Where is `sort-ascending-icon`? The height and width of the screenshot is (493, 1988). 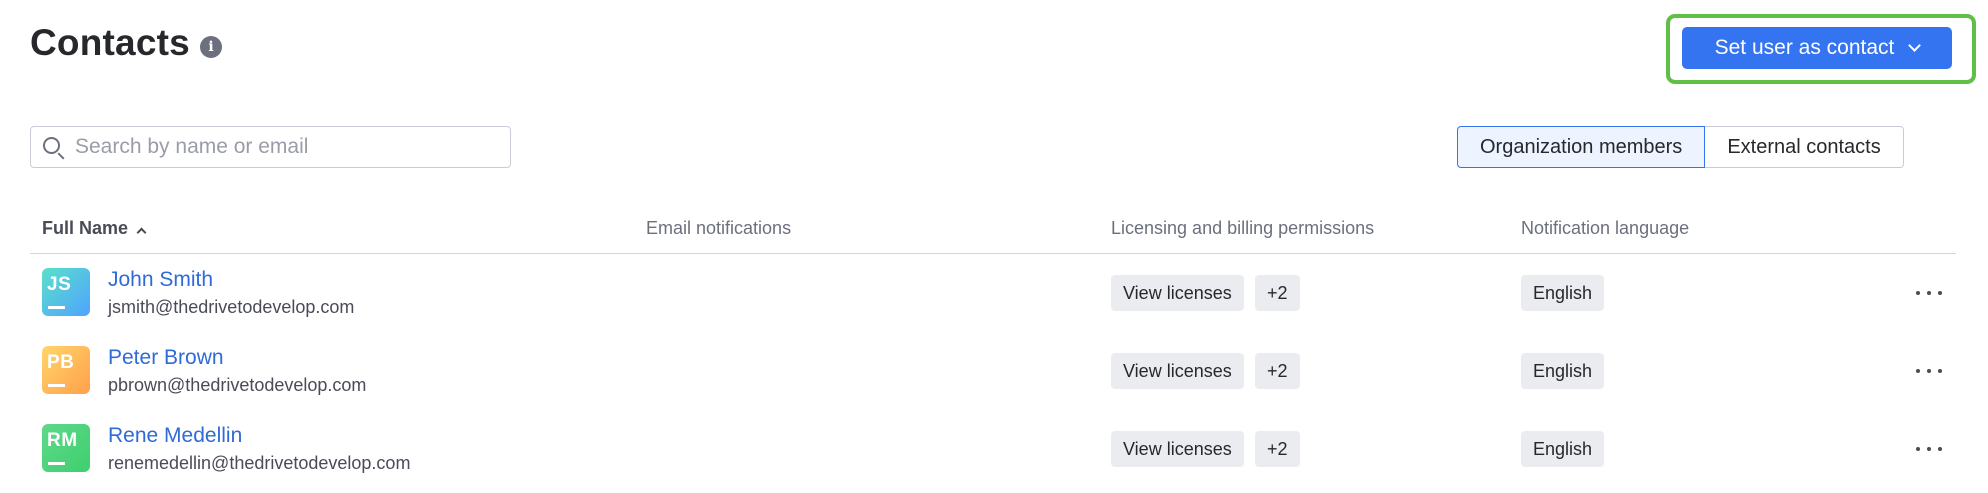
sort-ascending-icon is located at coordinates (141, 232).